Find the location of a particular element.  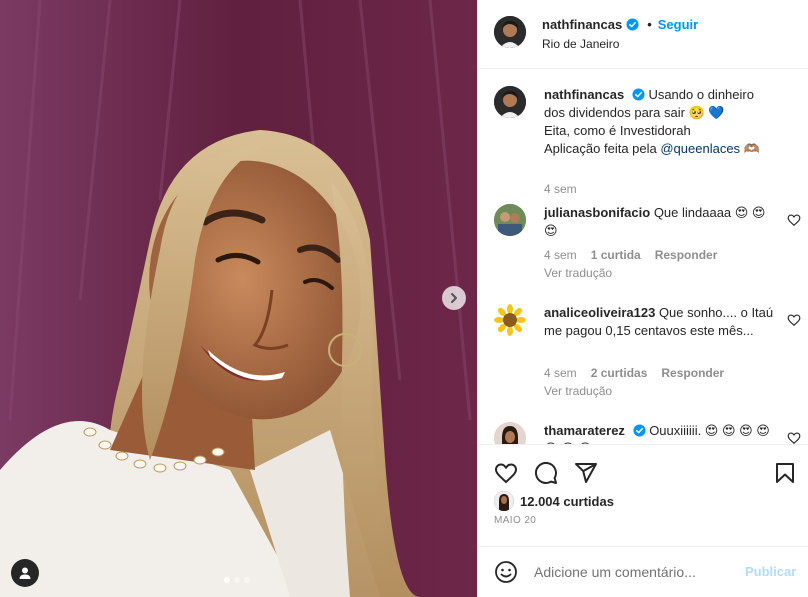

caption-meta: 4 sem is located at coordinates (560, 189).